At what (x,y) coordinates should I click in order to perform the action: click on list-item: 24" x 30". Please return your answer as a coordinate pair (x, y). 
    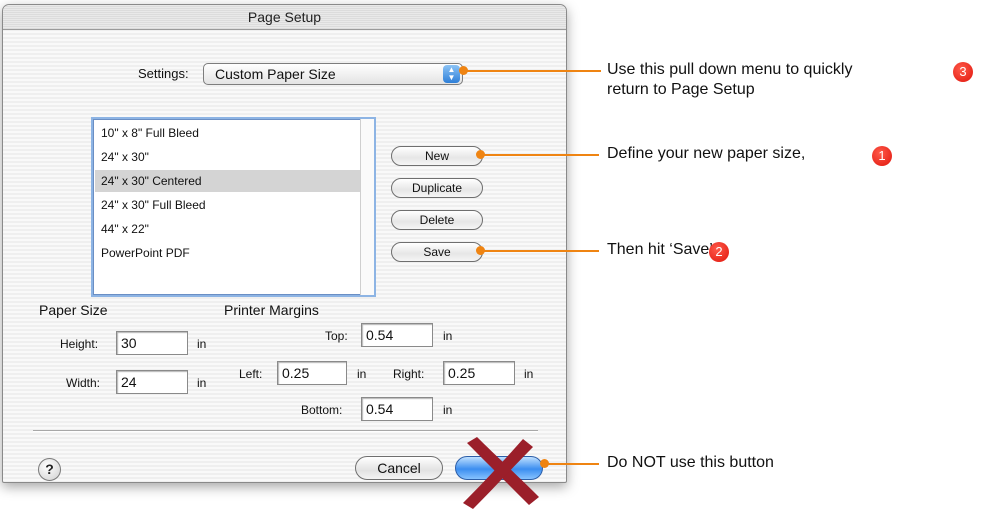
    Looking at the image, I should click on (227, 157).